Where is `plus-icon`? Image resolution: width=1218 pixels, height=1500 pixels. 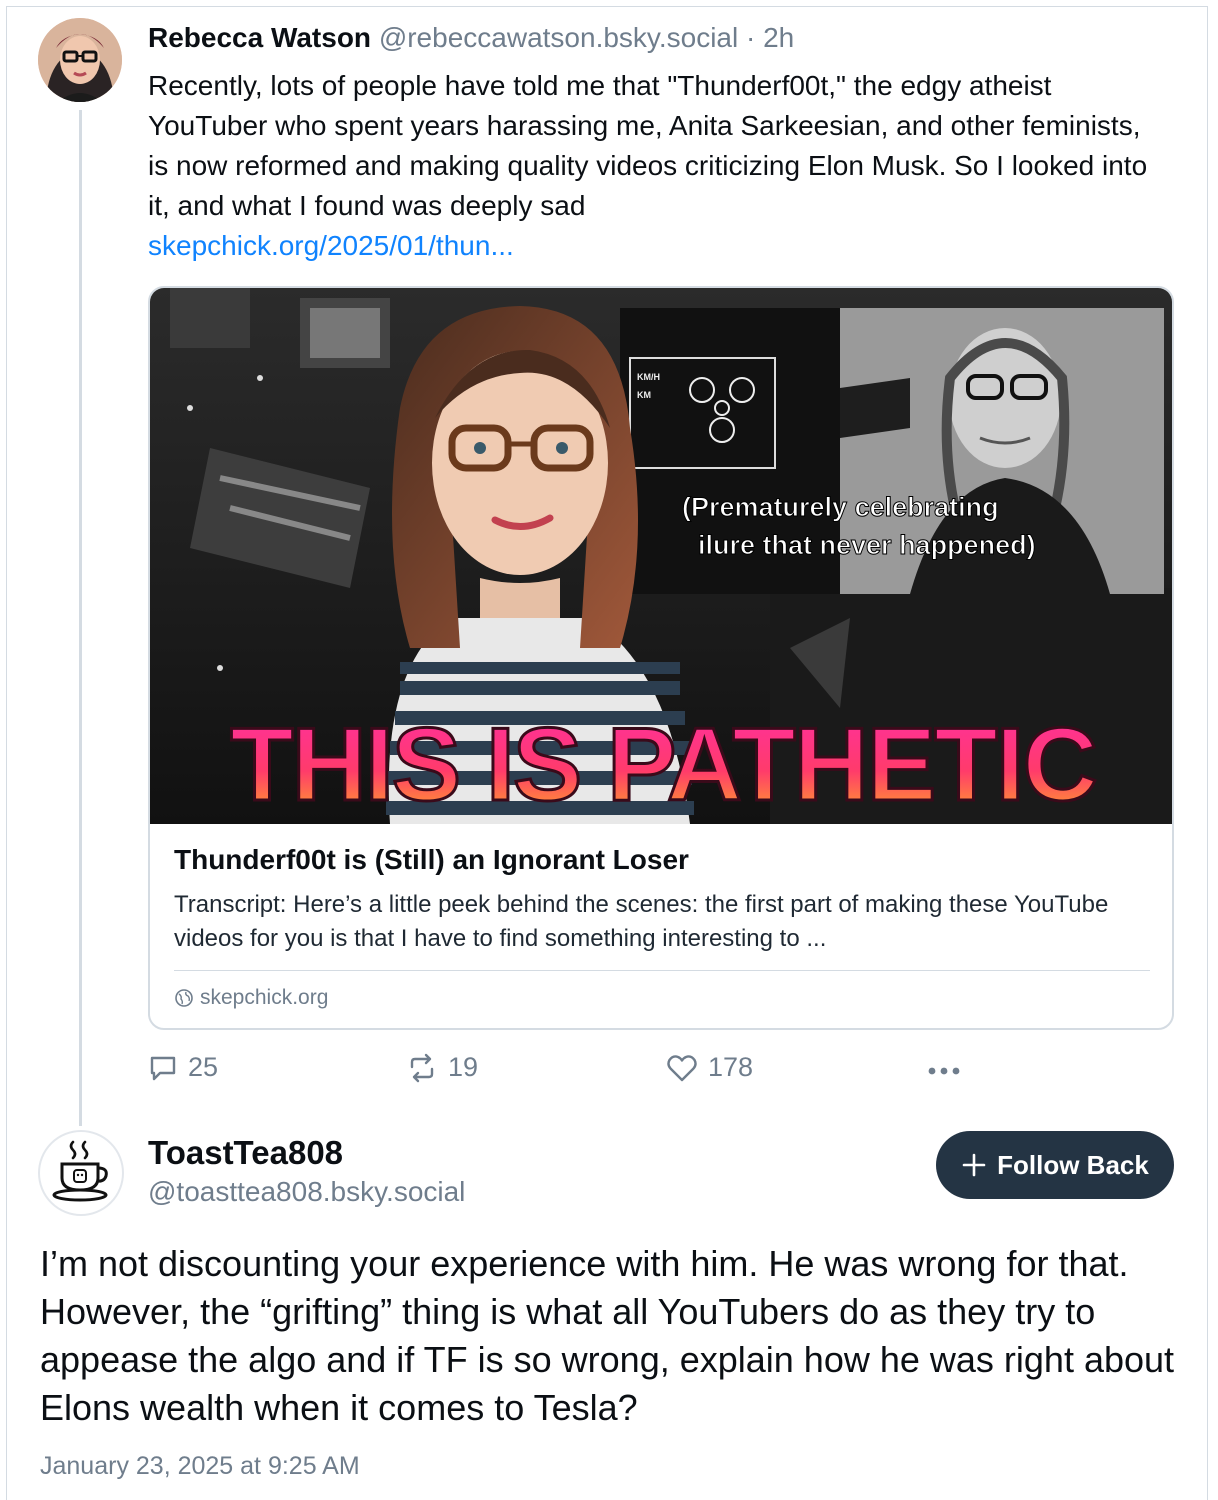 plus-icon is located at coordinates (974, 1165).